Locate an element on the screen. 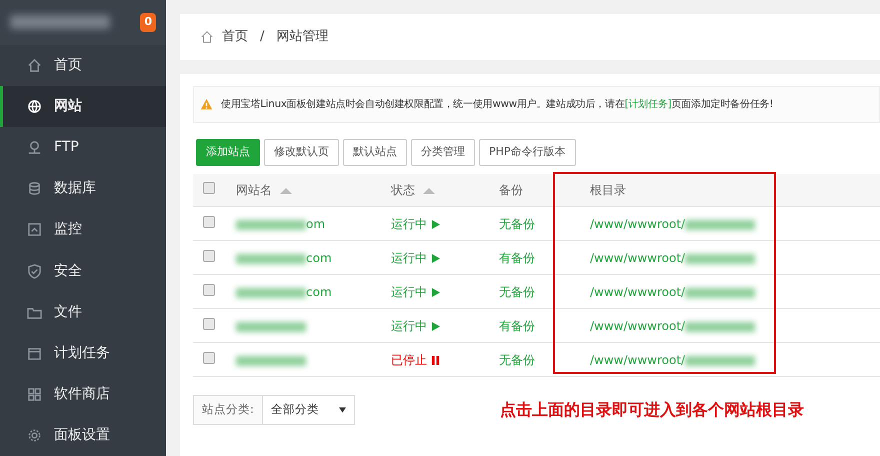 The width and height of the screenshot is (880, 456). sidebar-item: 监控 is located at coordinates (83, 229).